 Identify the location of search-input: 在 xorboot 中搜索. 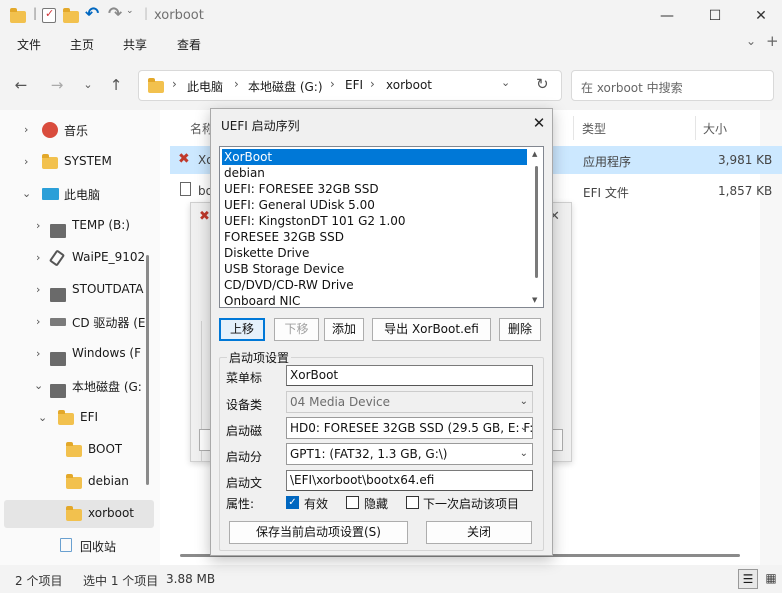
(672, 85).